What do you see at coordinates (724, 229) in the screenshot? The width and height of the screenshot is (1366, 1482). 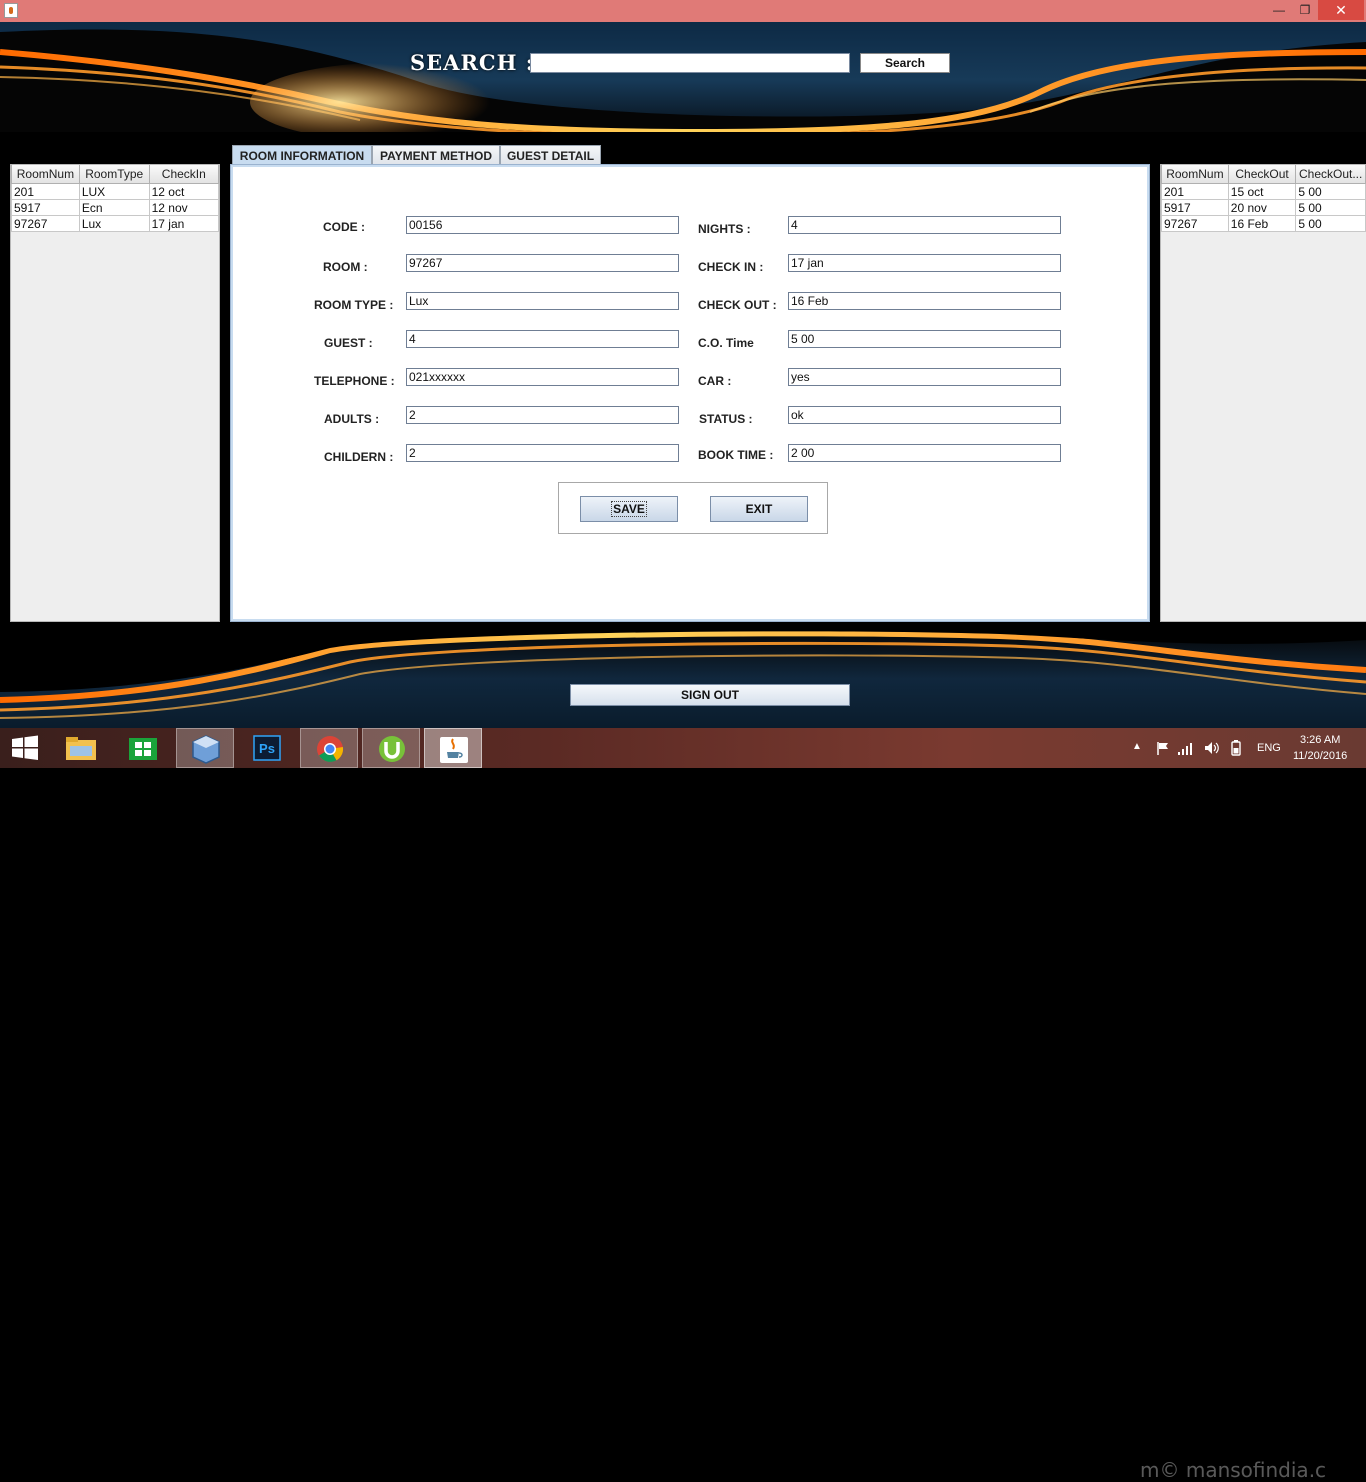 I see `nights-label: NIGHTS :` at bounding box center [724, 229].